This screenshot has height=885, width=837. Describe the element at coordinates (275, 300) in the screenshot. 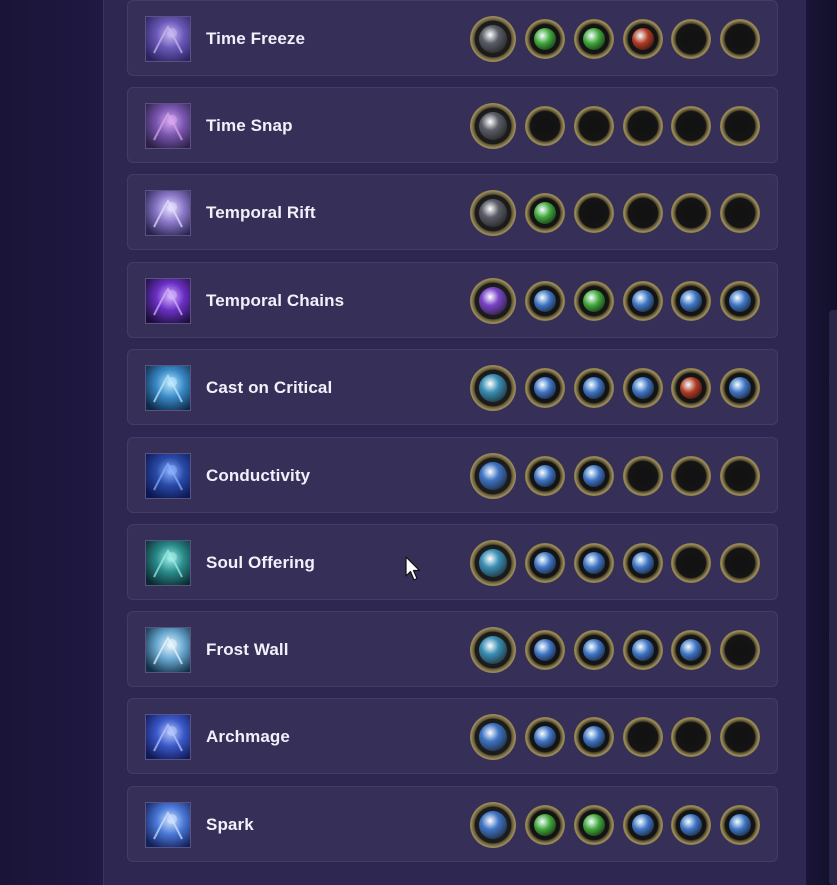

I see `gem-name: Temporal Chains` at that location.